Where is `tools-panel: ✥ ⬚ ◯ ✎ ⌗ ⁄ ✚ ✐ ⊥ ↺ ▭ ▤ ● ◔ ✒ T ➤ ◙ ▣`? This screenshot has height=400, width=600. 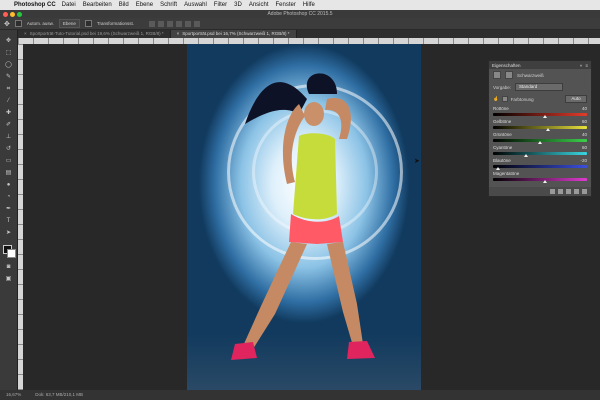 tools-panel: ✥ ⬚ ◯ ✎ ⌗ ⁄ ✚ ✐ ⊥ ↺ ▭ ▤ ● ◔ ✒ T ➤ ◙ ▣ is located at coordinates (9, 210).